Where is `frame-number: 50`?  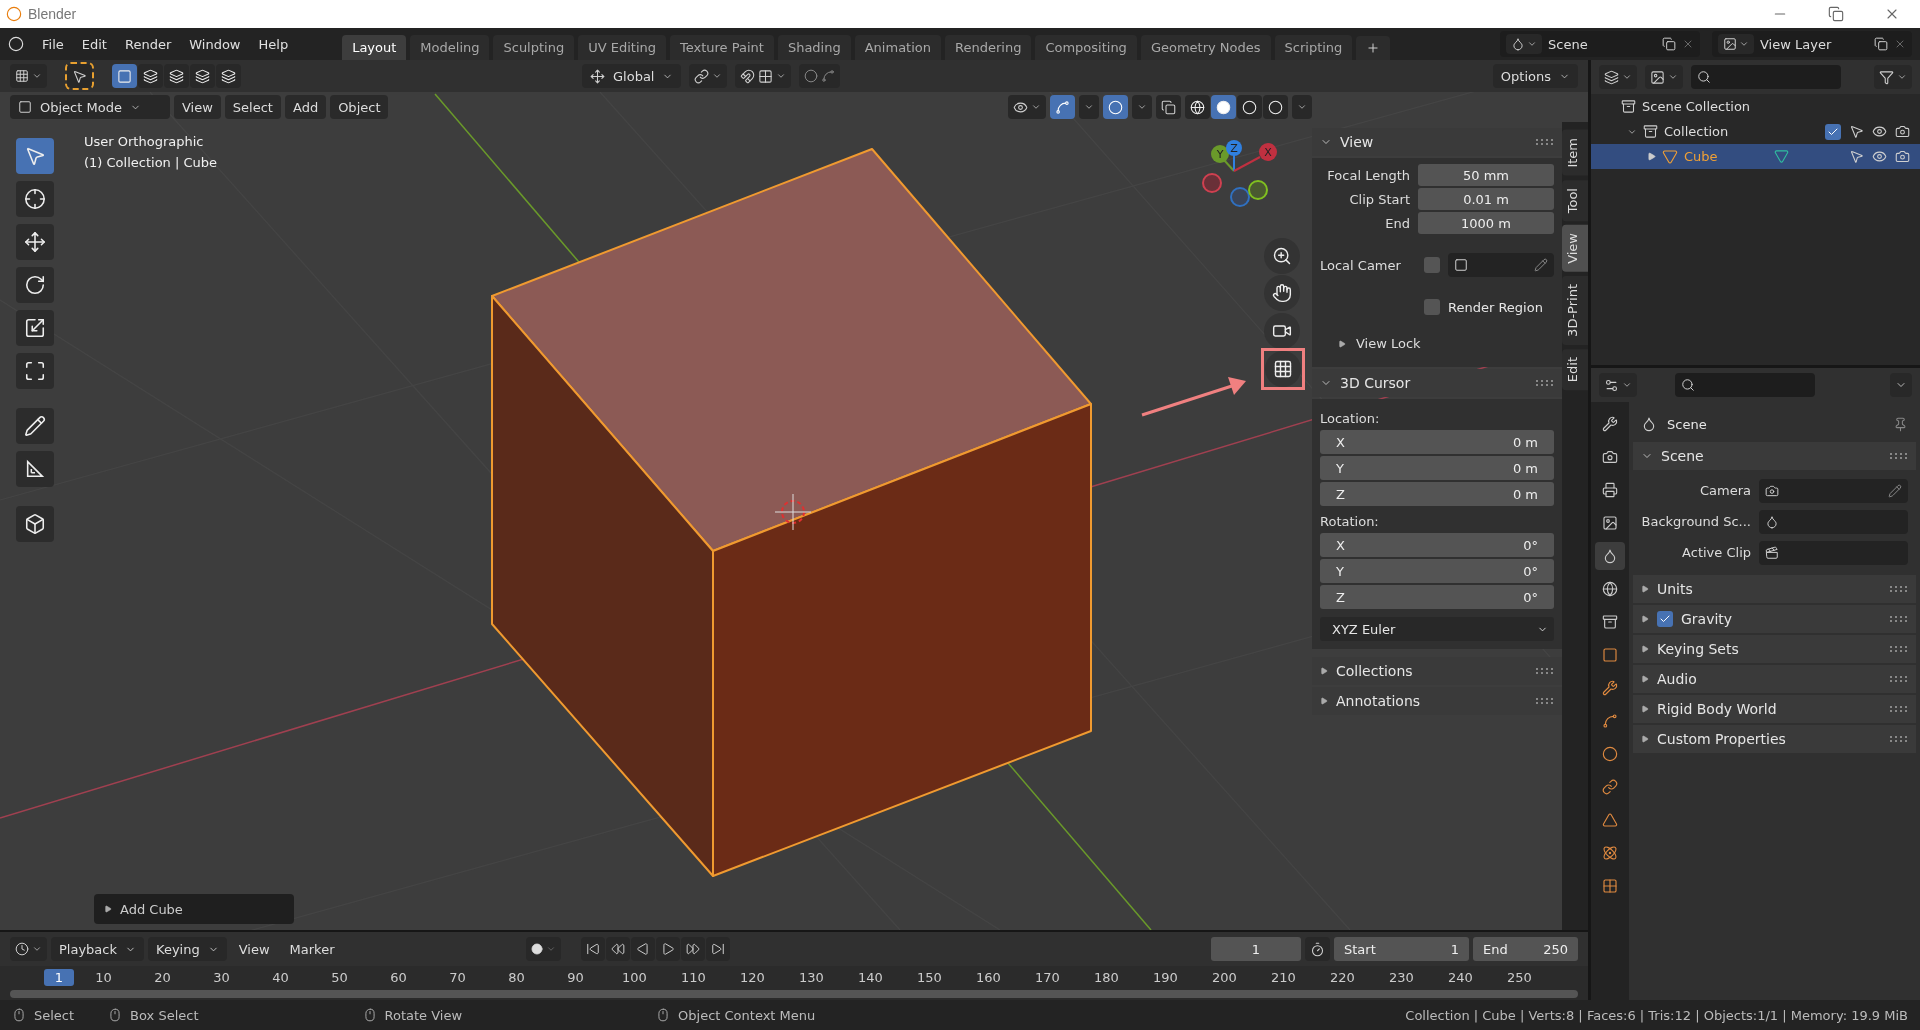
frame-number: 50 is located at coordinates (339, 977).